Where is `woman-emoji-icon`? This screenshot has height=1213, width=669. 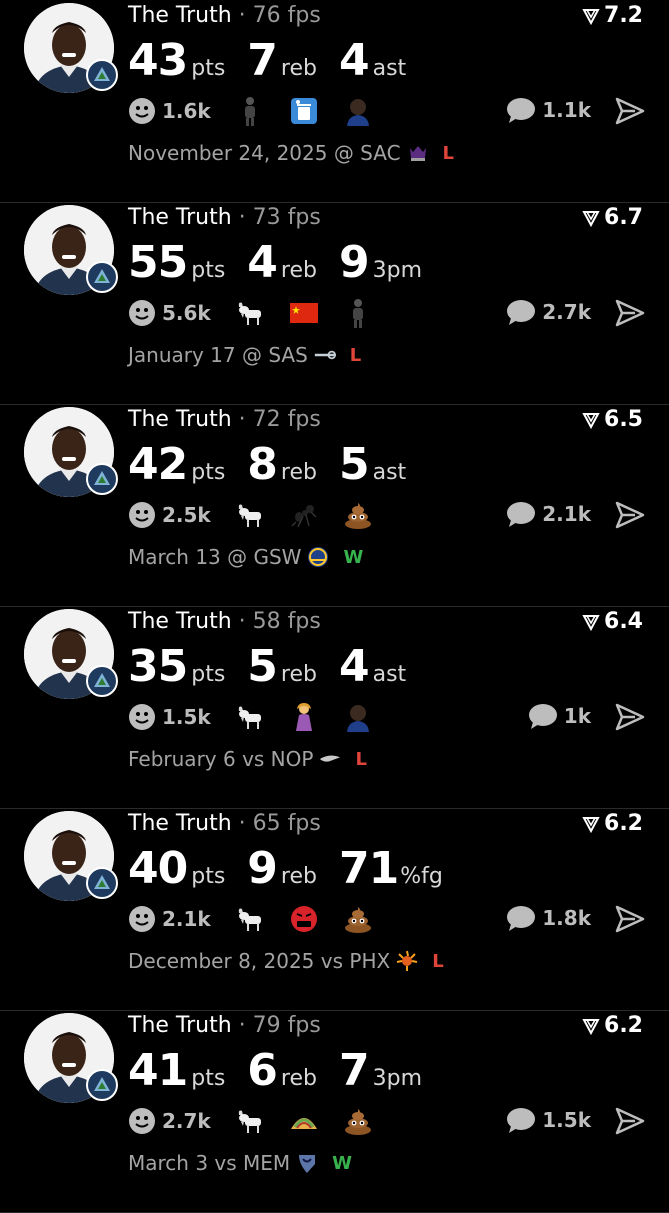
woman-emoji-icon is located at coordinates (304, 717).